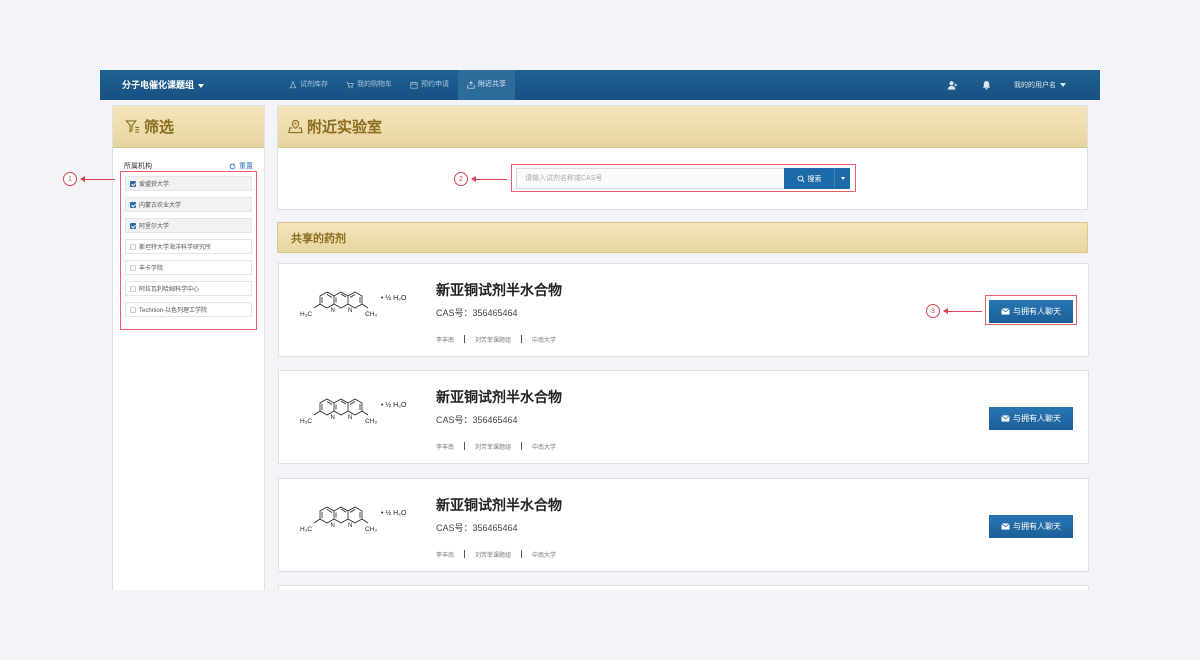 The width and height of the screenshot is (1200, 660). What do you see at coordinates (683, 587) in the screenshot?
I see `reagent-card-partial` at bounding box center [683, 587].